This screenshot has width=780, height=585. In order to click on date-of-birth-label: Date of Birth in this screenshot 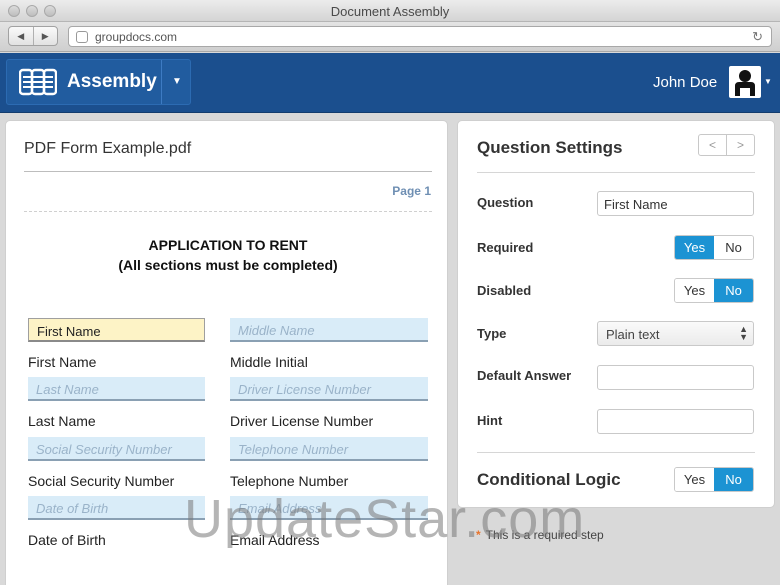, I will do `click(67, 540)`.